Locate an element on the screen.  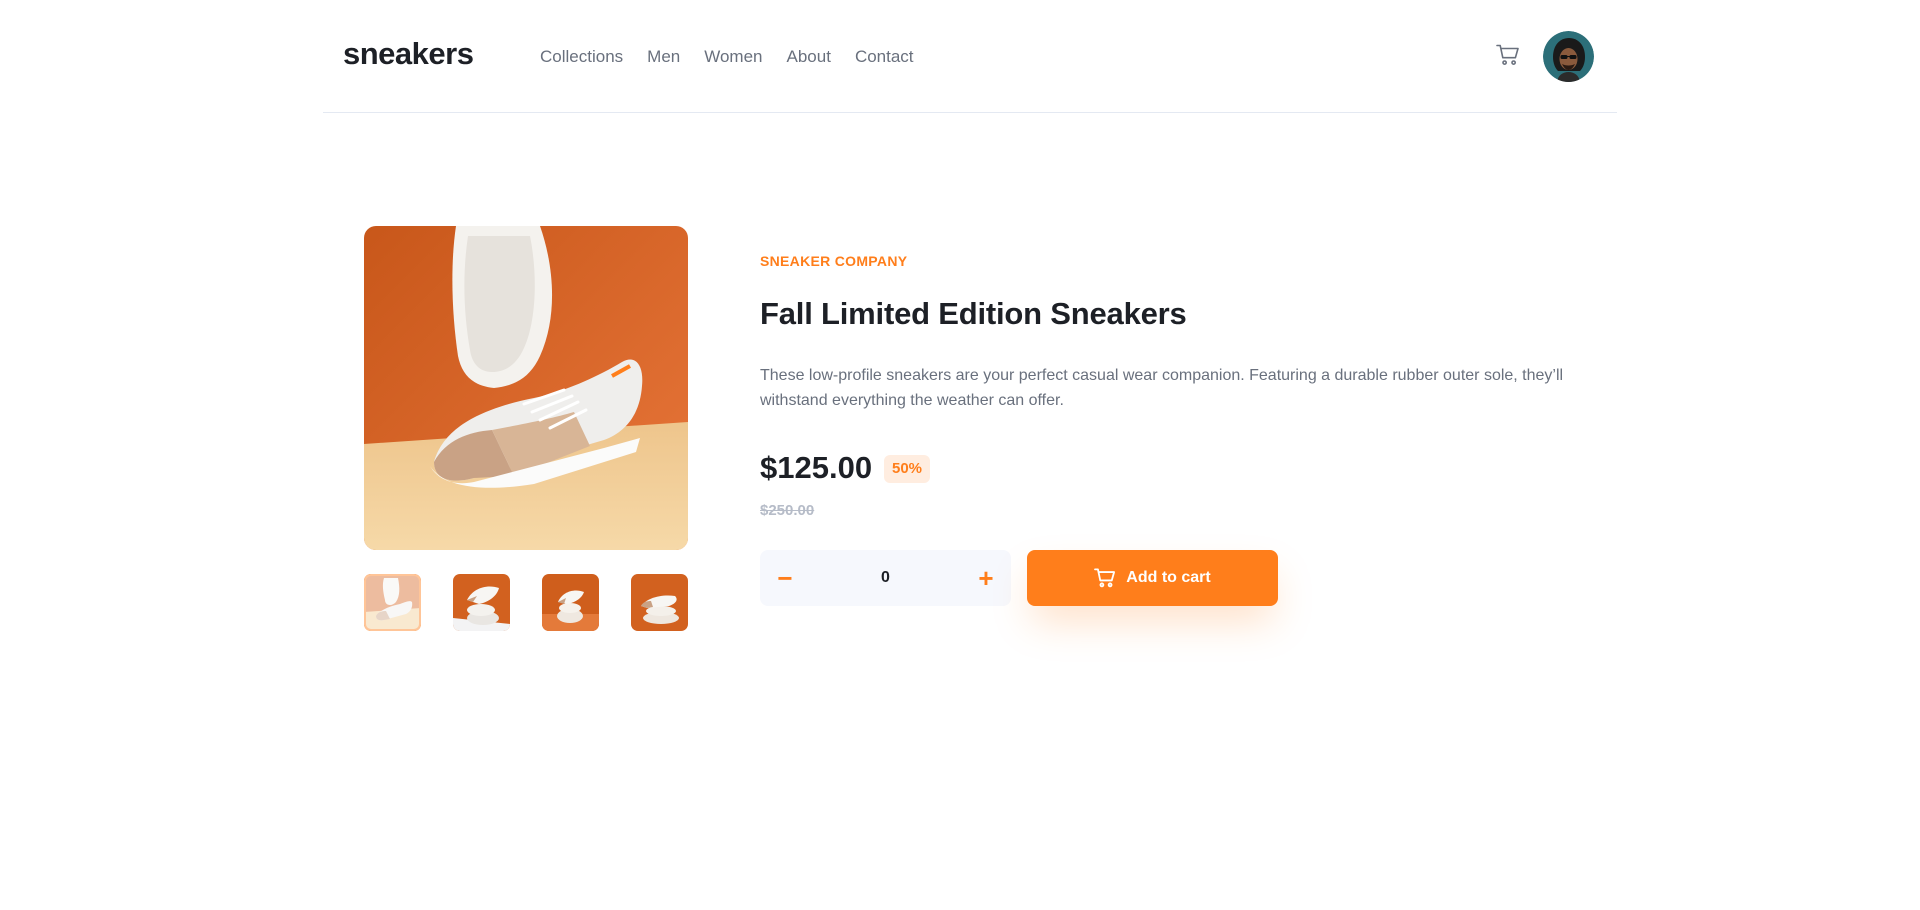
add-to-cart-button: Add to cart is located at coordinates (1152, 578).